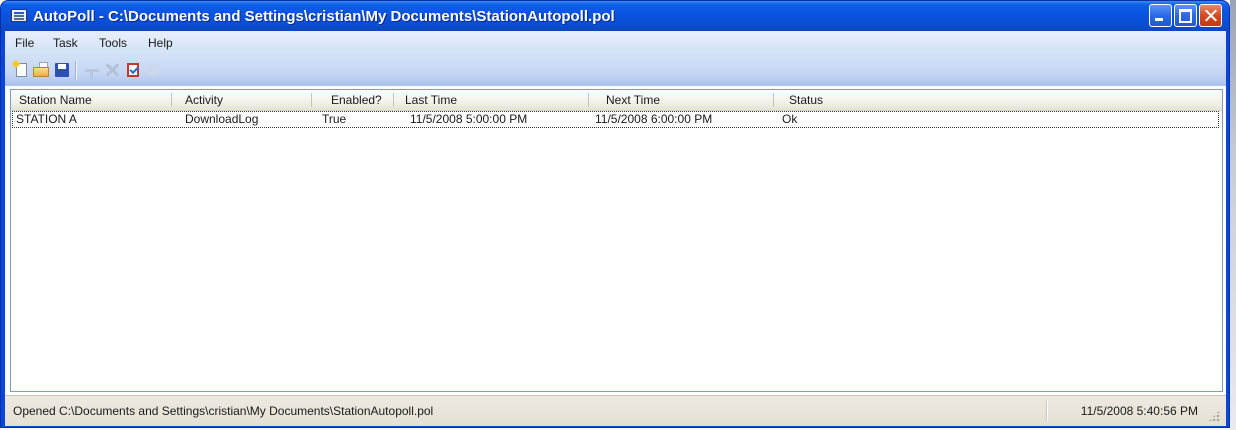 This screenshot has width=1236, height=430. Describe the element at coordinates (91, 100) in the screenshot. I see `column-station-name: Station Name` at that location.